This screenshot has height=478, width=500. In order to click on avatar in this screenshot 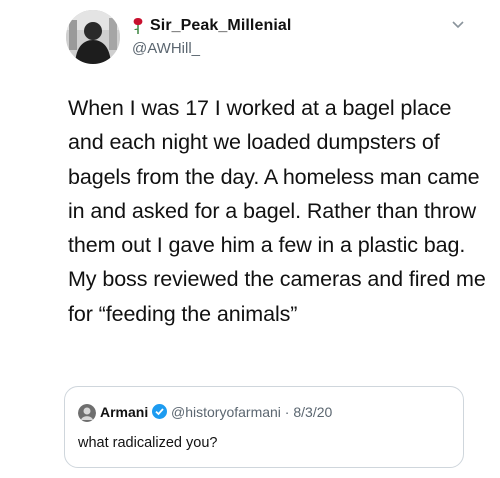, I will do `click(93, 37)`.